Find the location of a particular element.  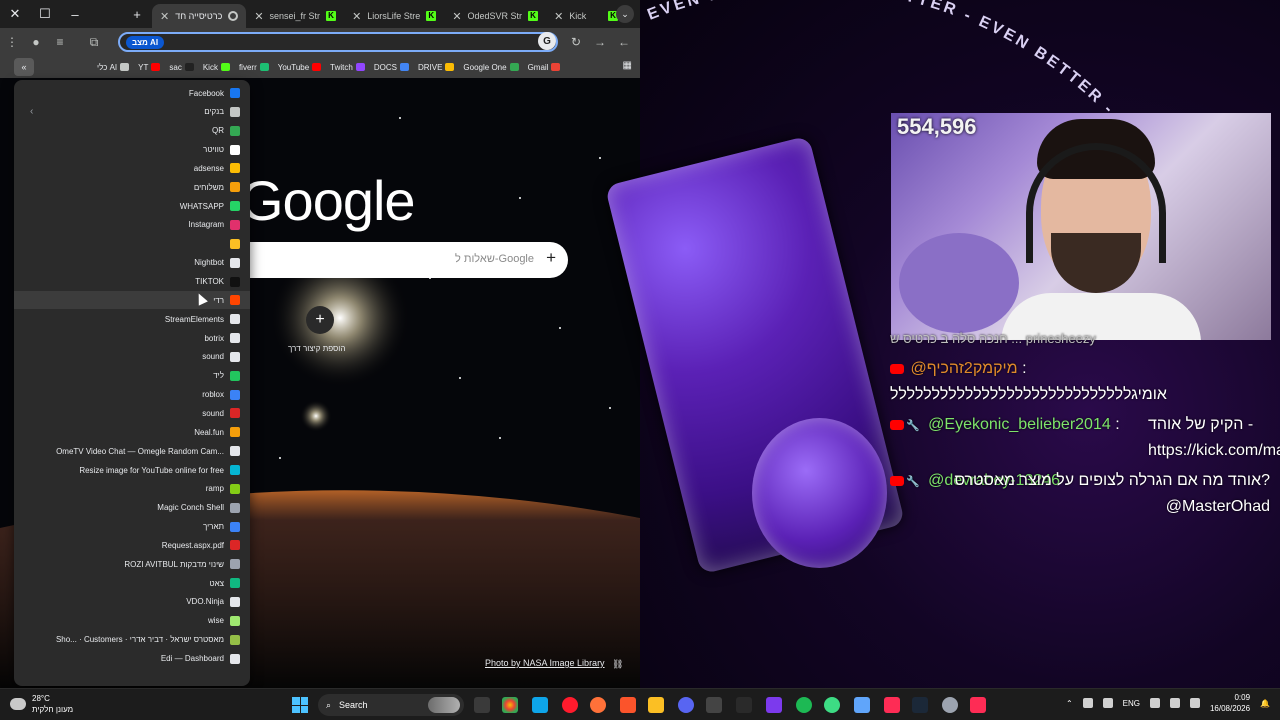

bookmark-dropdown-item: משלוחים is located at coordinates (130, 187).